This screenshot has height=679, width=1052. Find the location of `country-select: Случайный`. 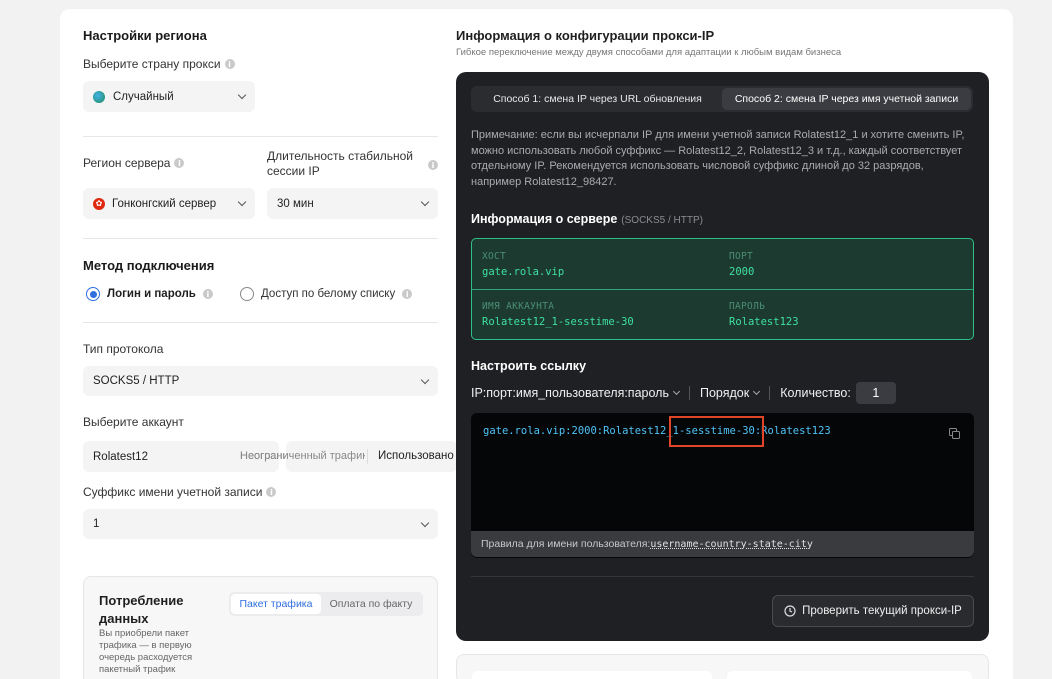

country-select: Случайный is located at coordinates (169, 96).